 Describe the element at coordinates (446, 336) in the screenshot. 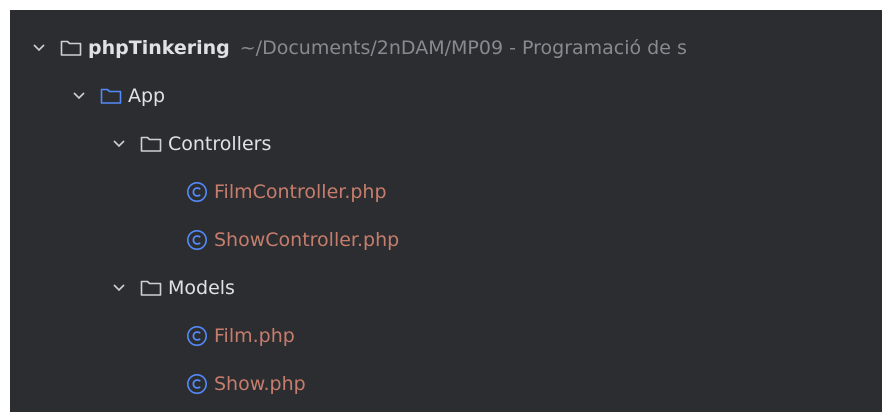

I see `tree-node-film: Film.php` at that location.